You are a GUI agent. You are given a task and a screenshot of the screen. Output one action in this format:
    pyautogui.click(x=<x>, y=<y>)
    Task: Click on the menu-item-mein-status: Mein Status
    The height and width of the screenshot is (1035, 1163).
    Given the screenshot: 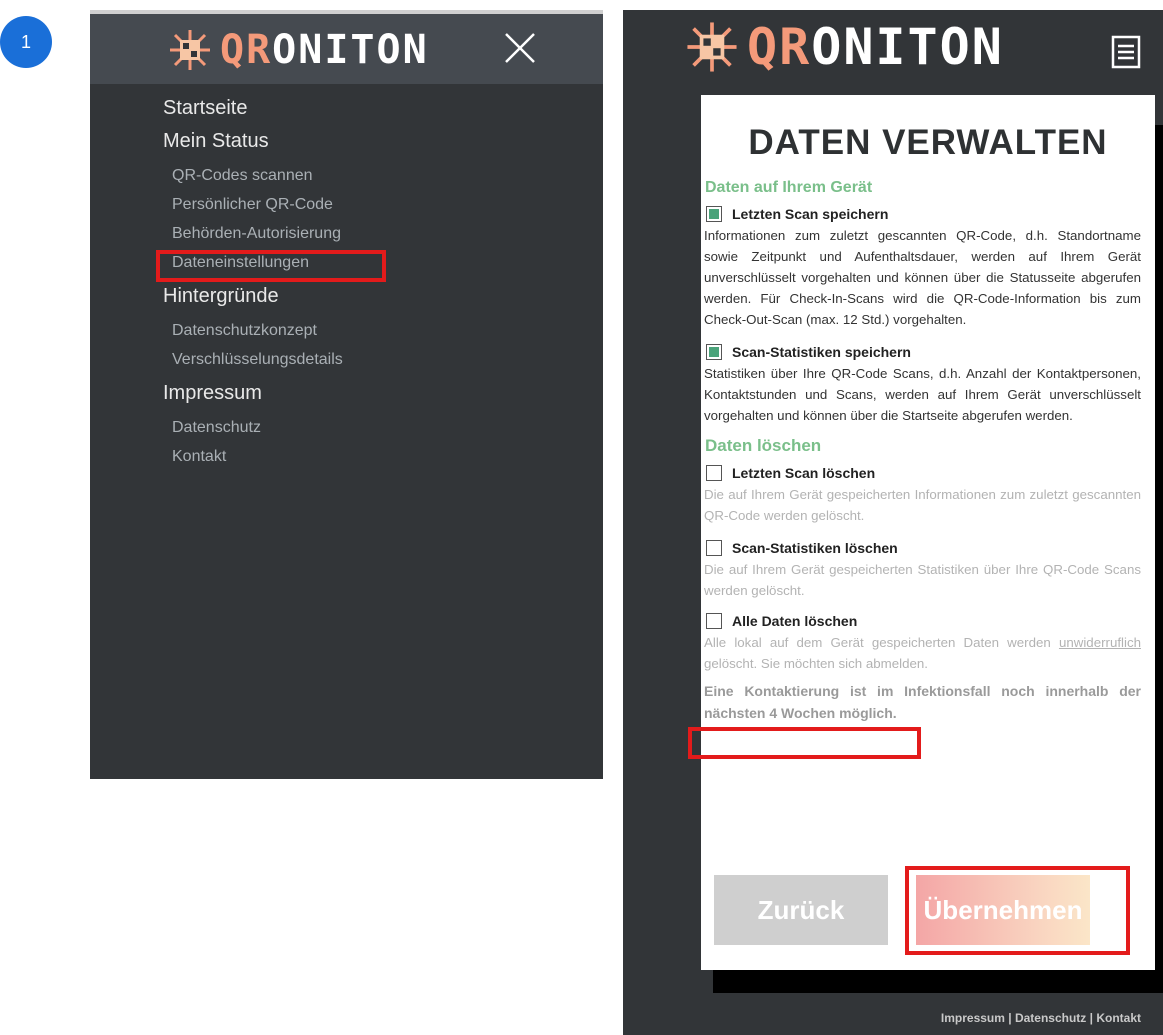 What is the action you would take?
    pyautogui.click(x=383, y=141)
    